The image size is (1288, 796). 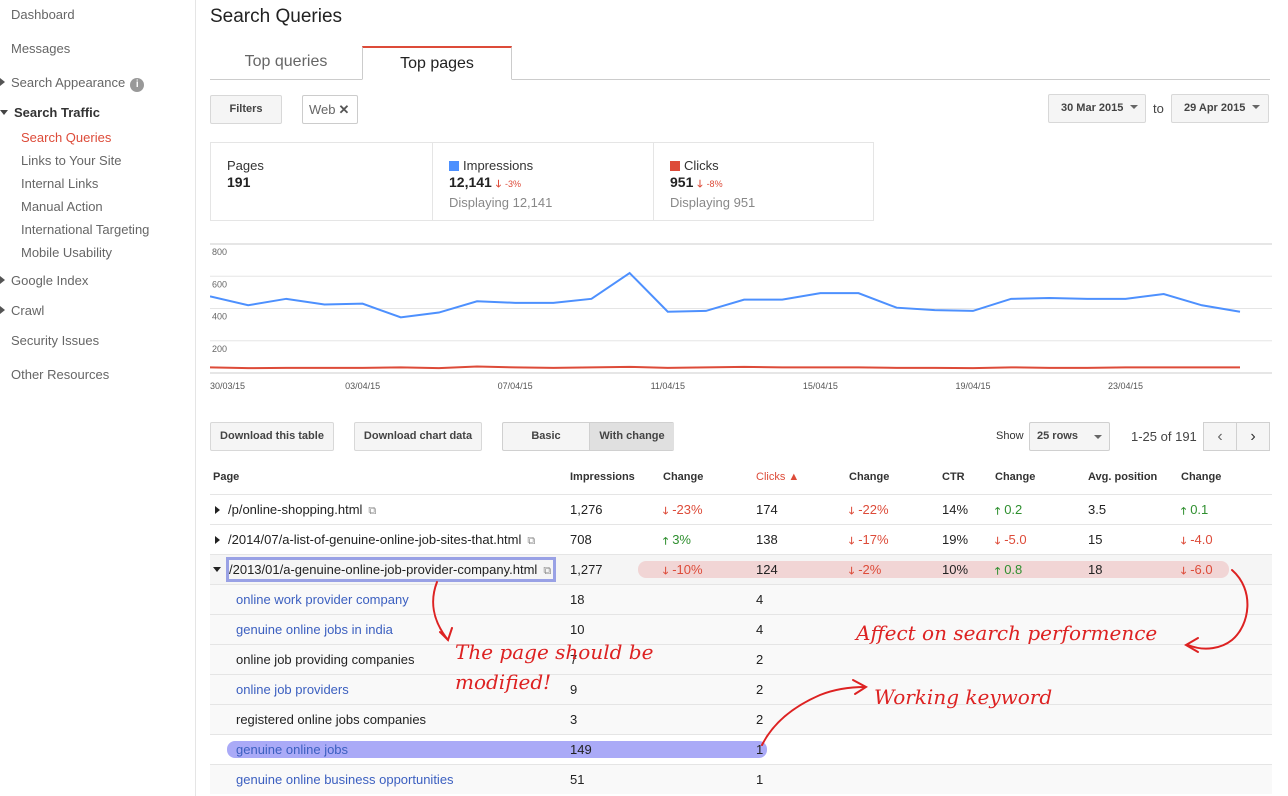 I want to click on download-chart-button: Download chart data, so click(x=418, y=436).